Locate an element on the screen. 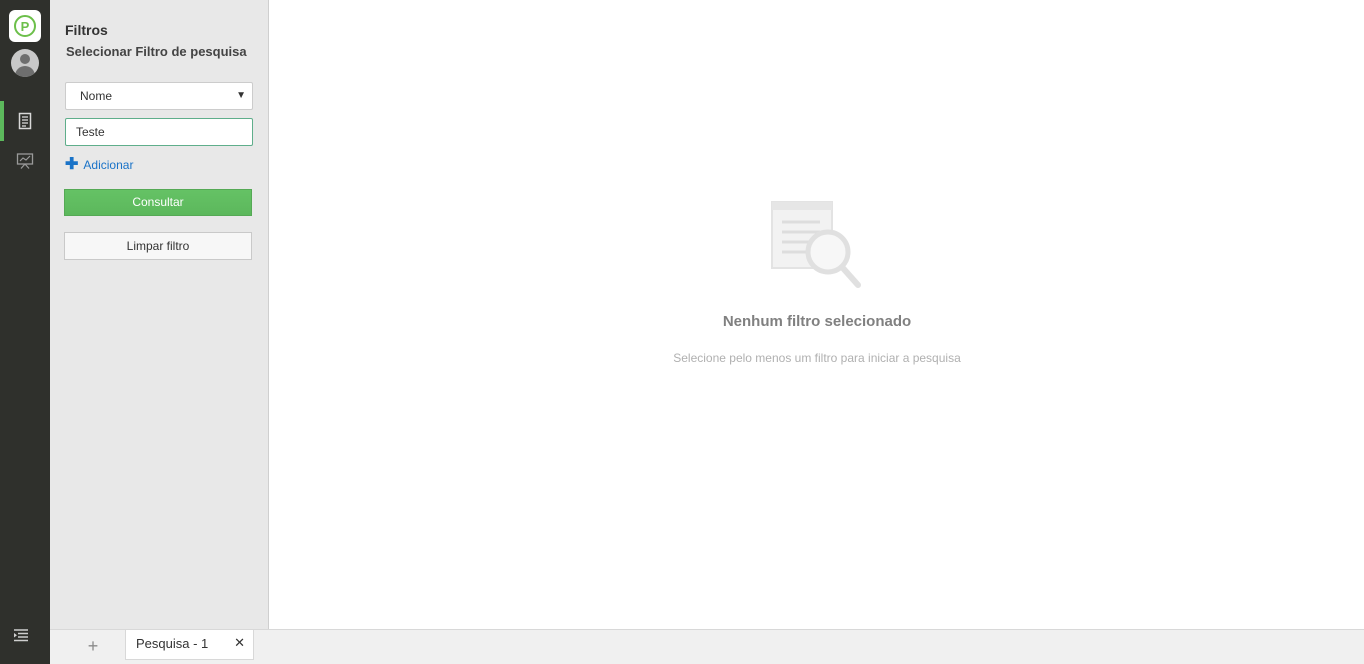 The image size is (1364, 664). avatar-head is located at coordinates (25, 59).